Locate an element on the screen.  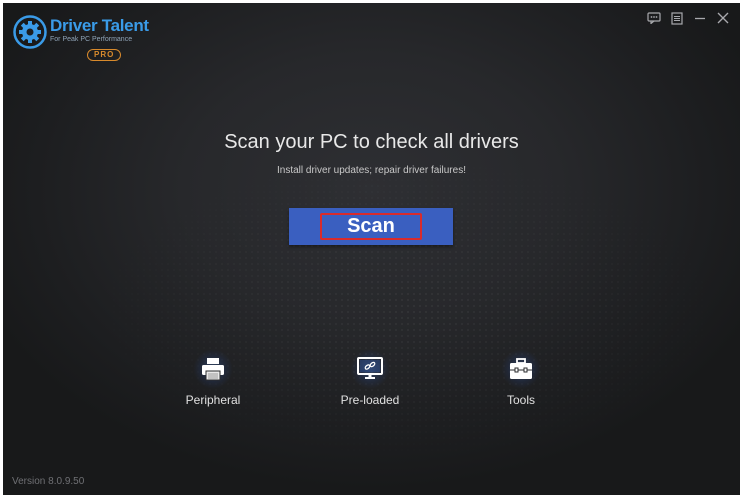
window-controls is located at coordinates (688, 18).